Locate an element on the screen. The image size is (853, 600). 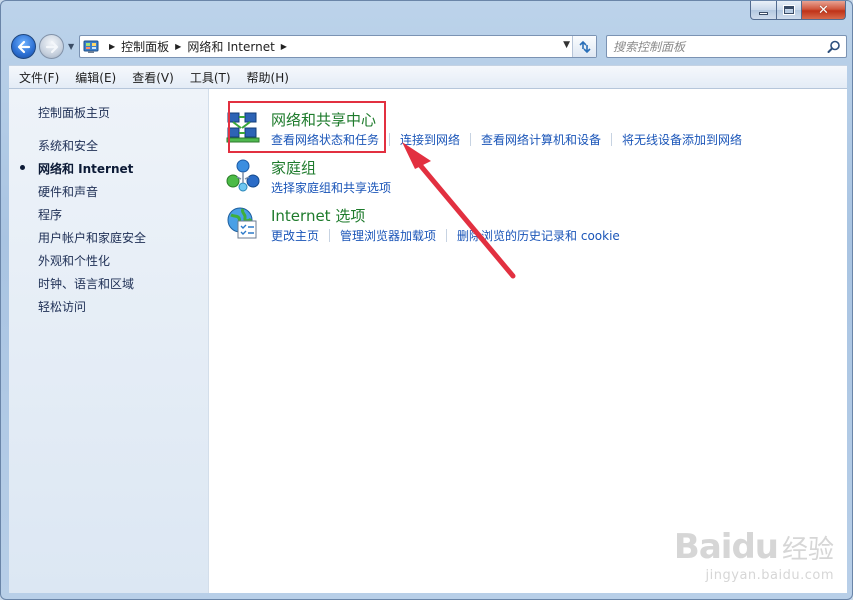
sidebar-item-appearance: 外观和个性化 is located at coordinates (74, 260).